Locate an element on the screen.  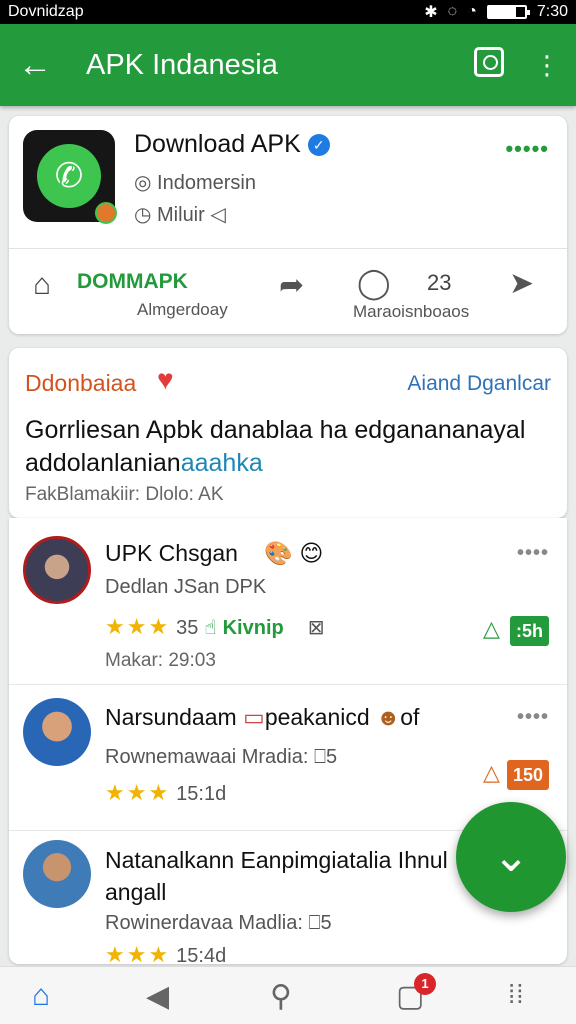
profile-location: ◎ Indomersin is located at coordinates (195, 183).